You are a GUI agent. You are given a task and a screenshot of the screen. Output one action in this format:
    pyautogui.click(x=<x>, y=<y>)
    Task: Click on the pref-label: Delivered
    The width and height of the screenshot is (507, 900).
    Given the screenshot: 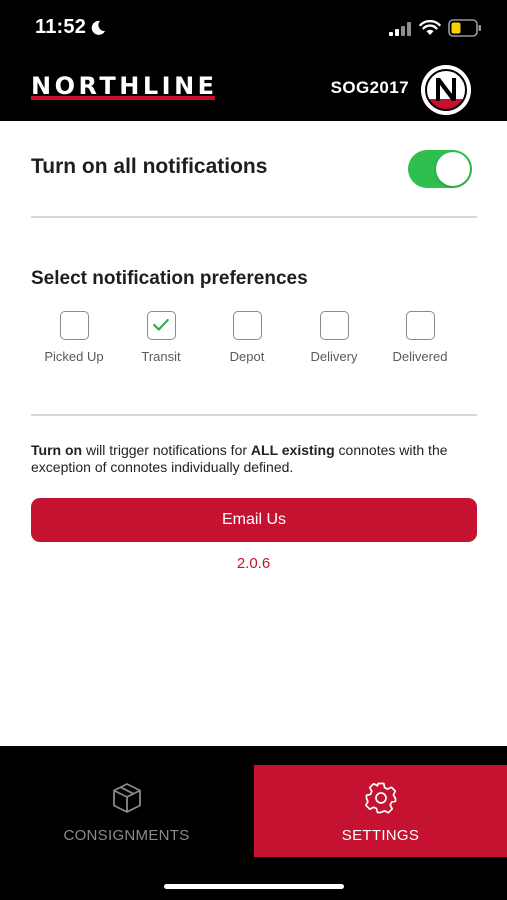 What is the action you would take?
    pyautogui.click(x=420, y=356)
    